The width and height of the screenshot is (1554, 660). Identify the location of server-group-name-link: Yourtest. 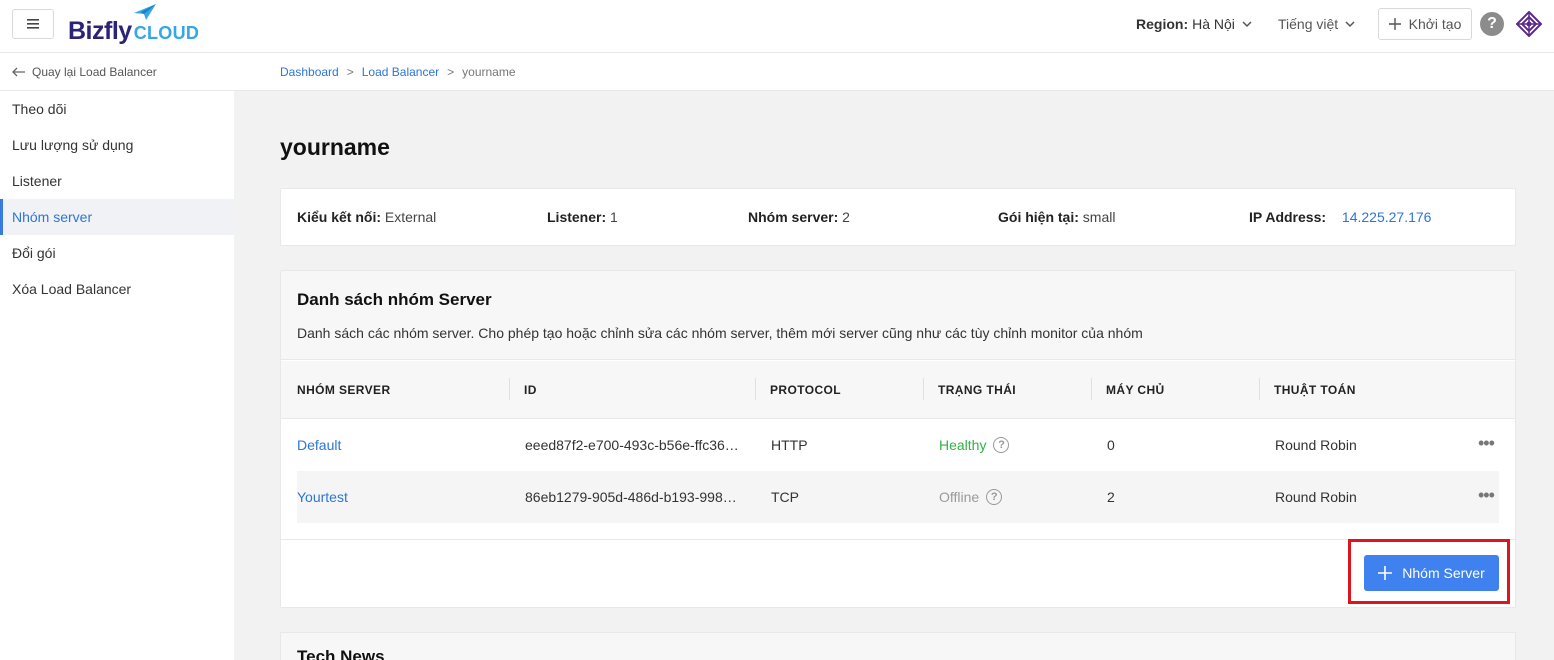
(322, 497).